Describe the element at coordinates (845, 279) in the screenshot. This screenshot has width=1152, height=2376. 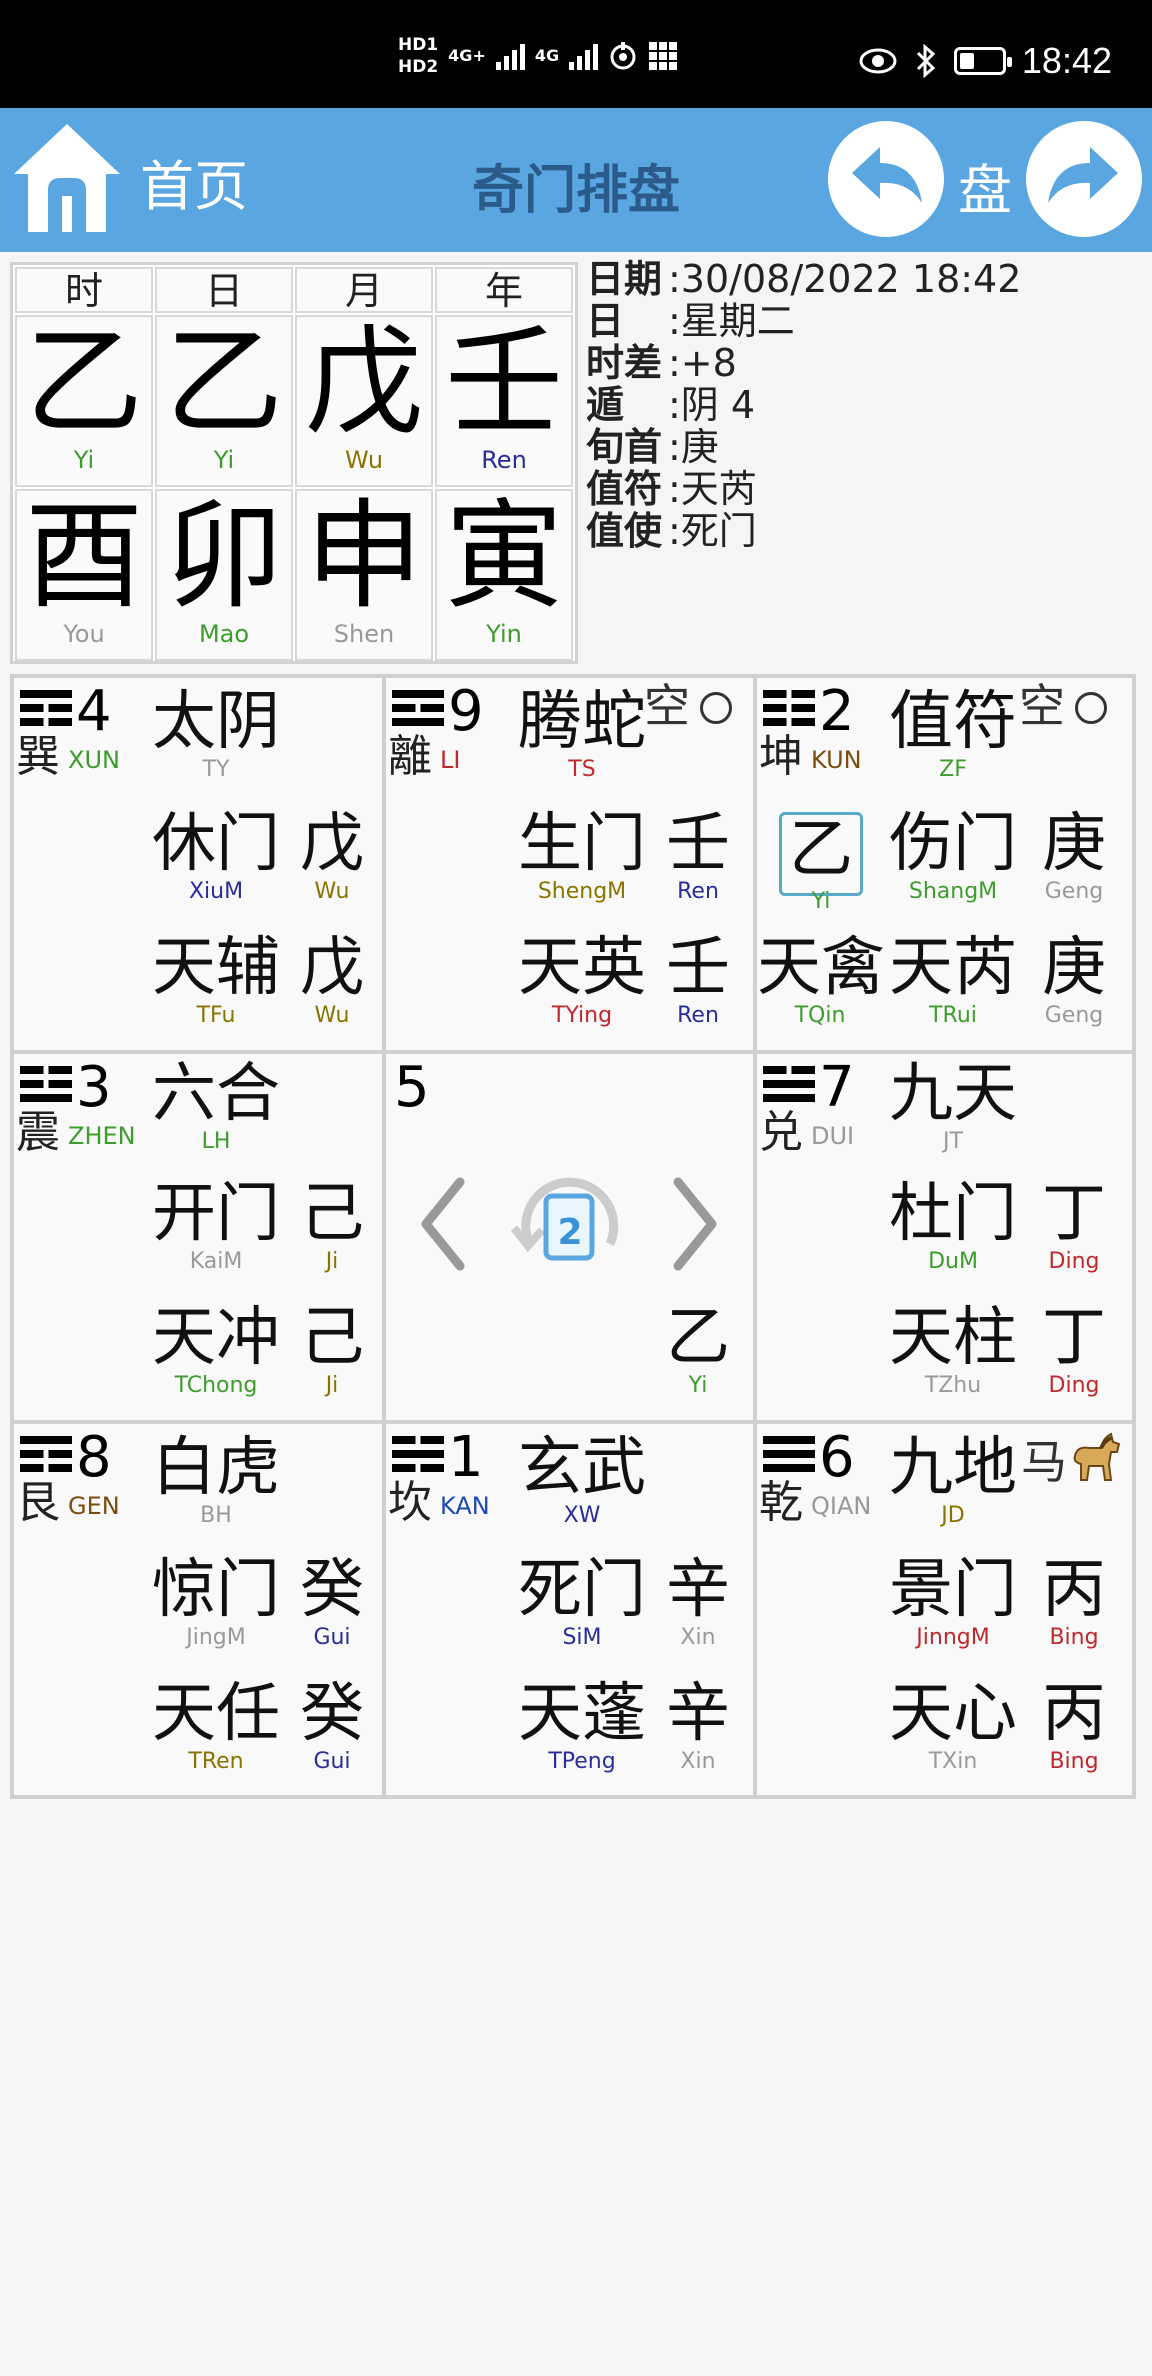
I see `info-value: :30/08/2022 18:42` at that location.